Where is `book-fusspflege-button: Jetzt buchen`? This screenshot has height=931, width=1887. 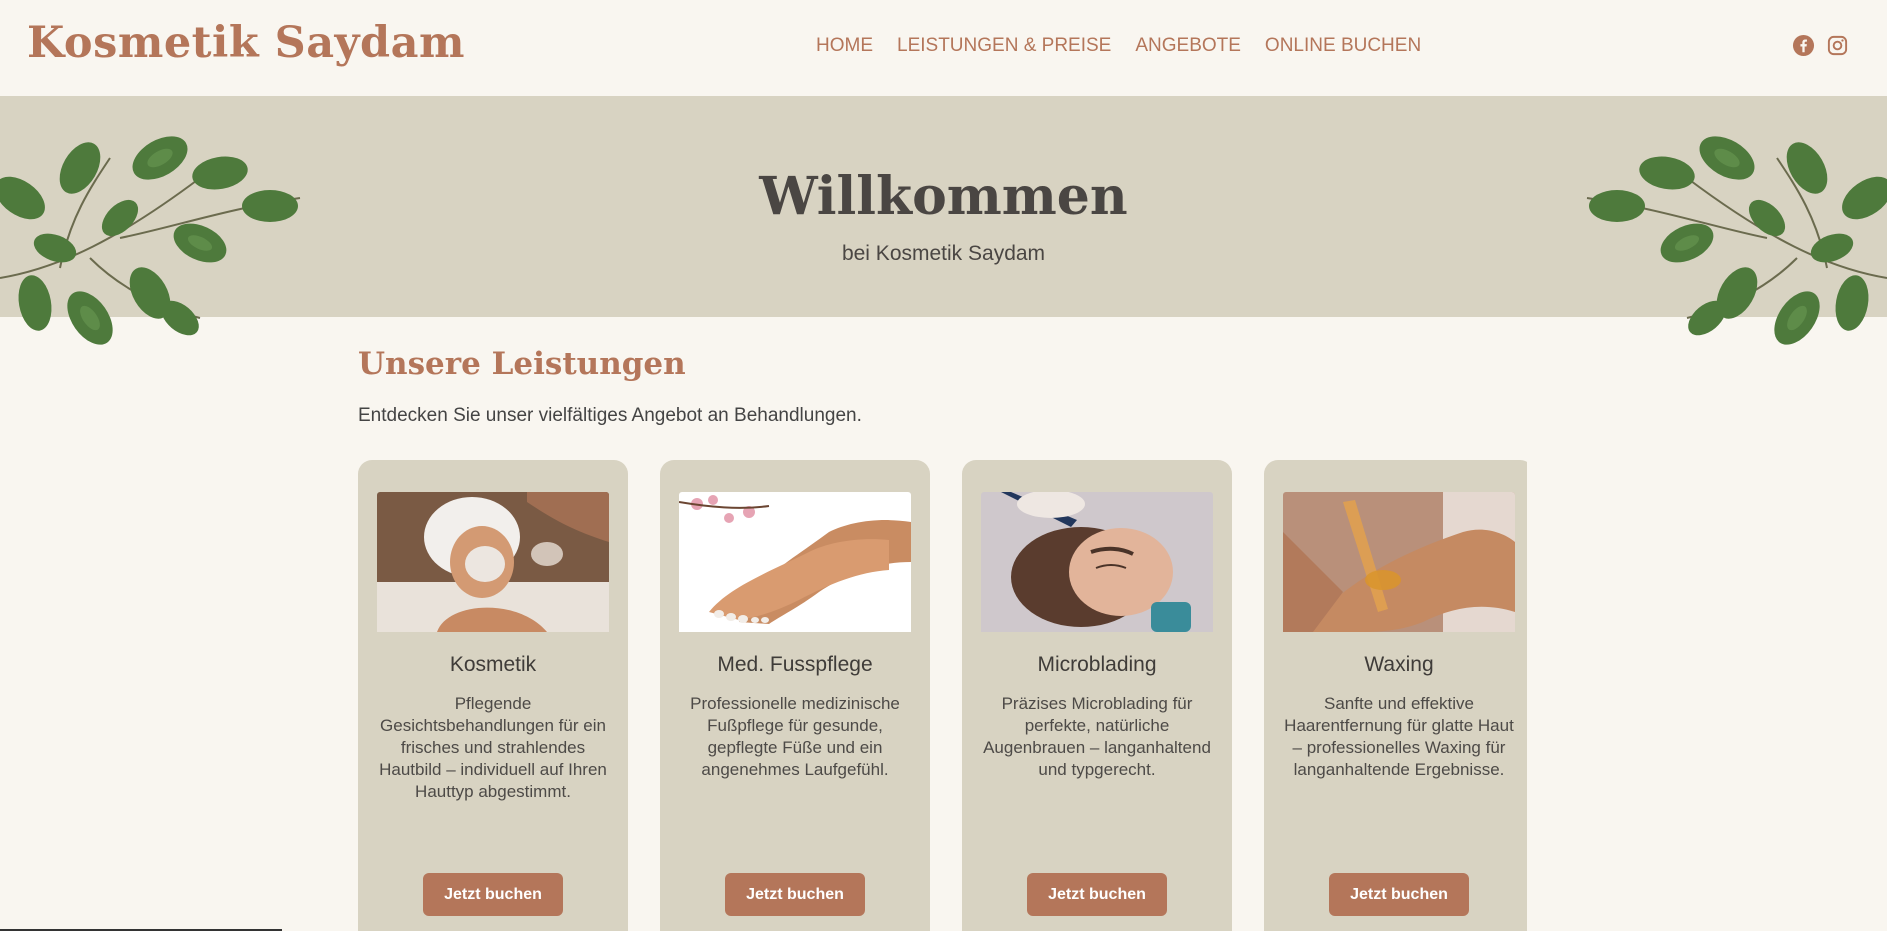 book-fusspflege-button: Jetzt buchen is located at coordinates (795, 894).